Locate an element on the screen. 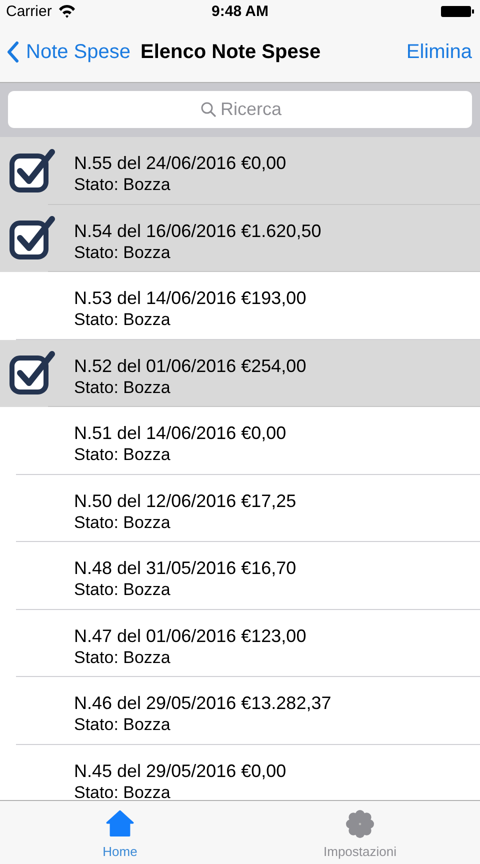 This screenshot has height=864, width=480. row-title: N.45 del 29/05/2016 €0,00 is located at coordinates (180, 771).